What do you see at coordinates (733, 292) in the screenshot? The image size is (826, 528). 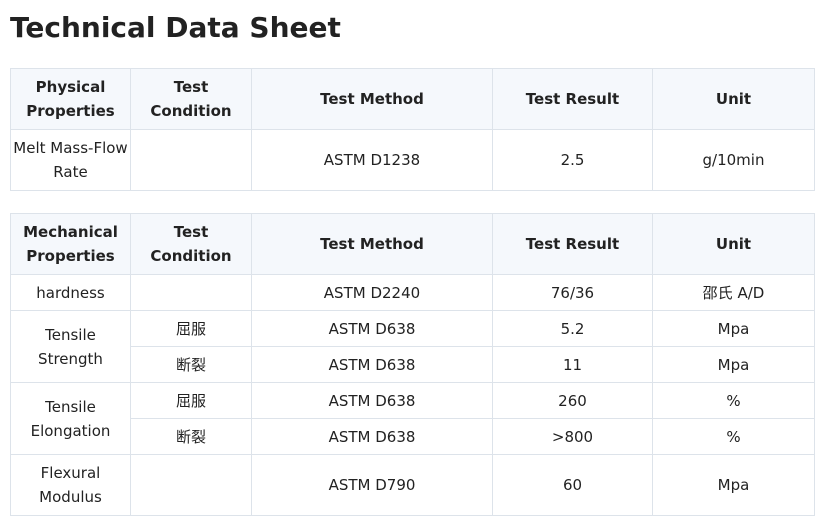 I see `cell-unit: 邵氏 A/D` at bounding box center [733, 292].